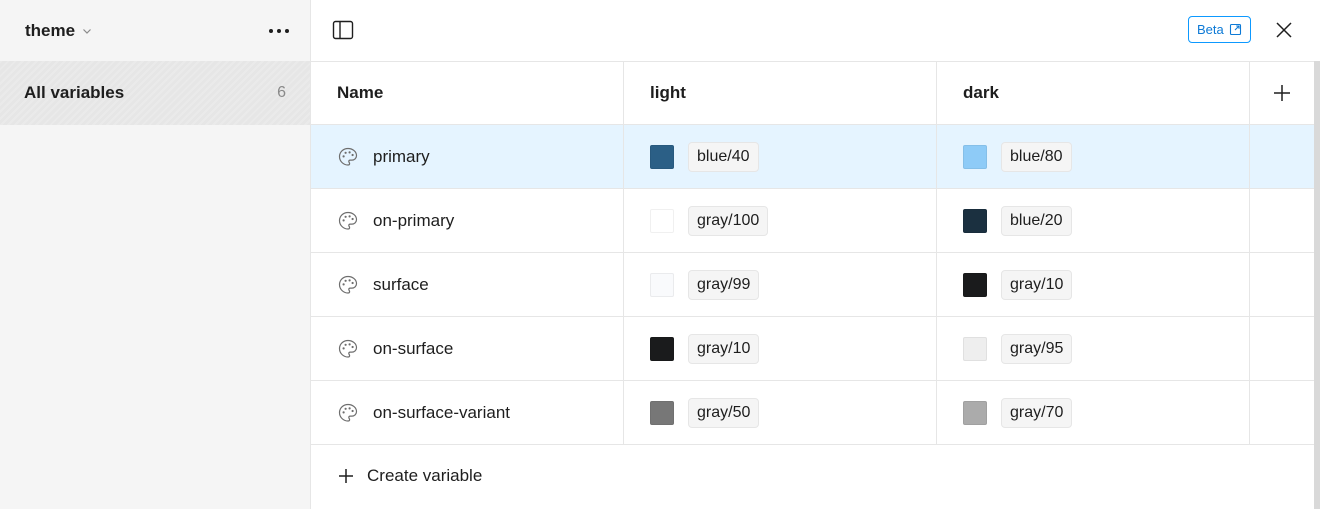  Describe the element at coordinates (724, 348) in the screenshot. I see `light-alias-chip: gray/10` at that location.